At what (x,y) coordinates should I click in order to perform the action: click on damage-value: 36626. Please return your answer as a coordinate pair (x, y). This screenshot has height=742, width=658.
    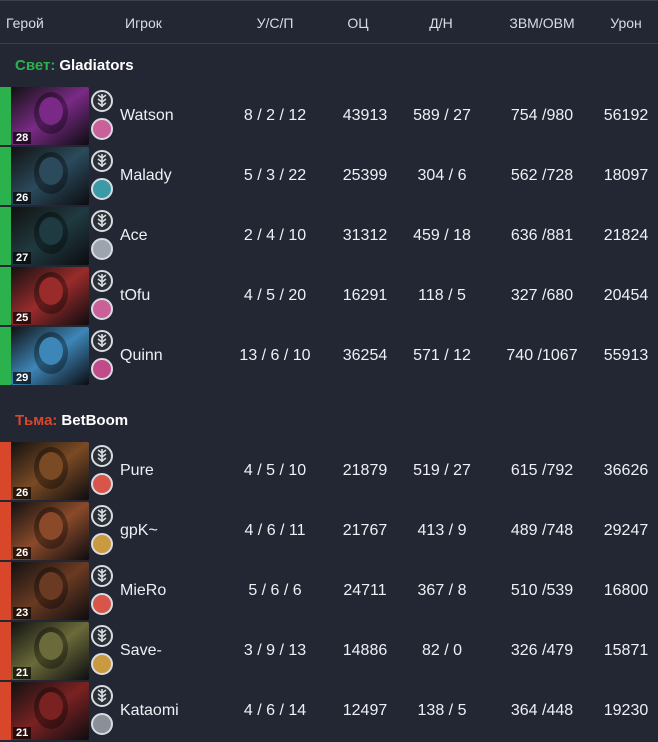
    Looking at the image, I should click on (626, 470).